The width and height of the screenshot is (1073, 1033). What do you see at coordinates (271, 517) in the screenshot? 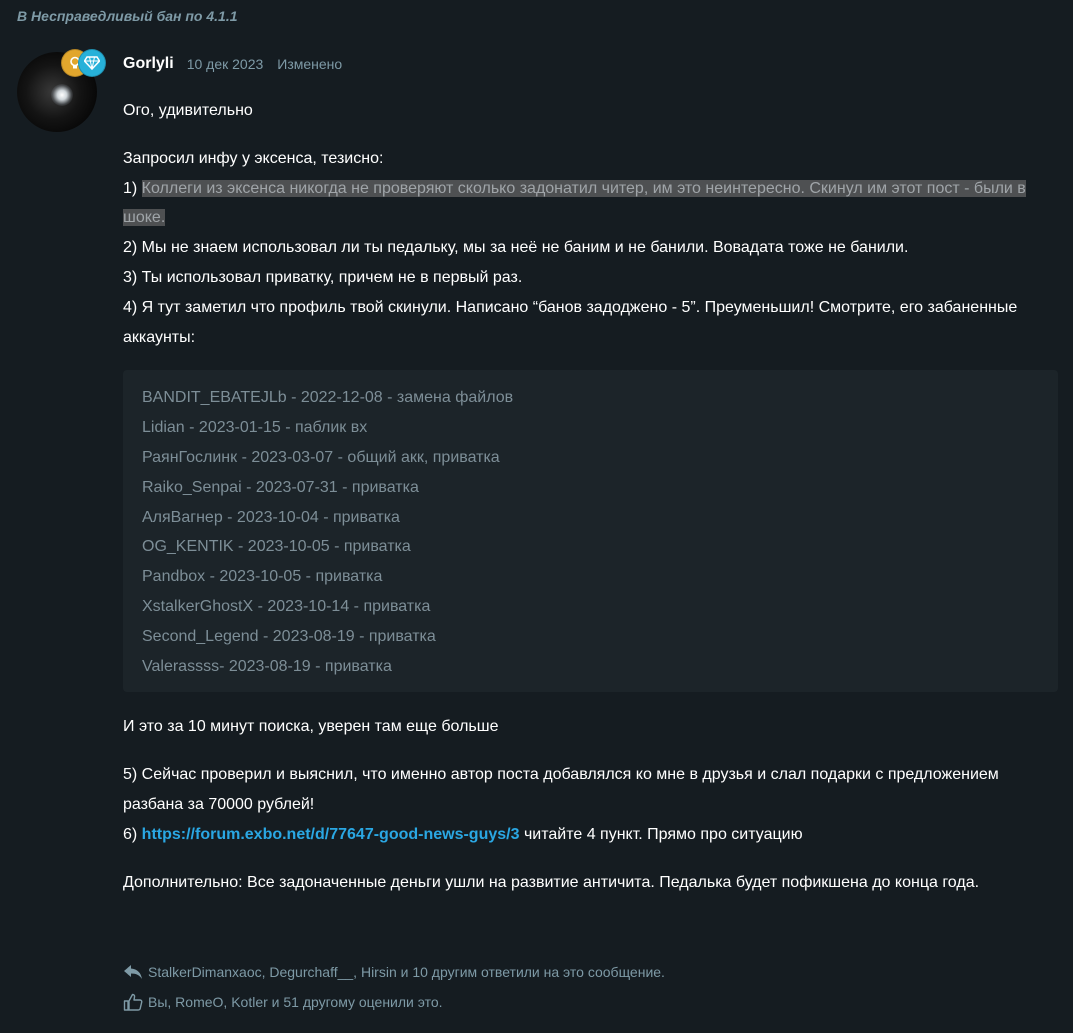
I see `banned-account-line: АляВагнер - 2023-10-04 - приватка` at bounding box center [271, 517].